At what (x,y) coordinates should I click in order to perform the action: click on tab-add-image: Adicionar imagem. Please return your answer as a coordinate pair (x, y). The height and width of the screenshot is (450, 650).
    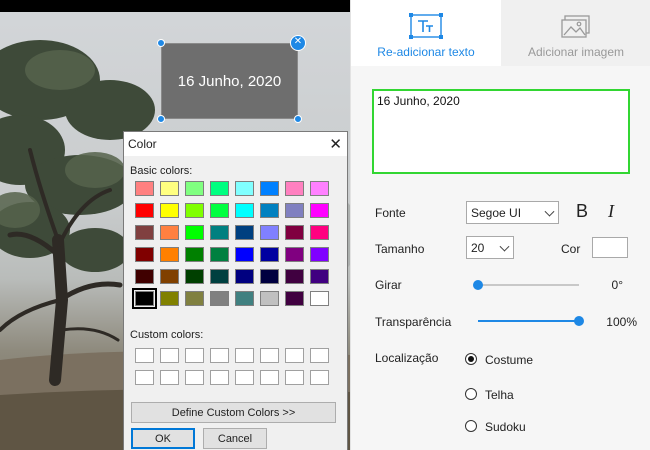
    Looking at the image, I should click on (575, 33).